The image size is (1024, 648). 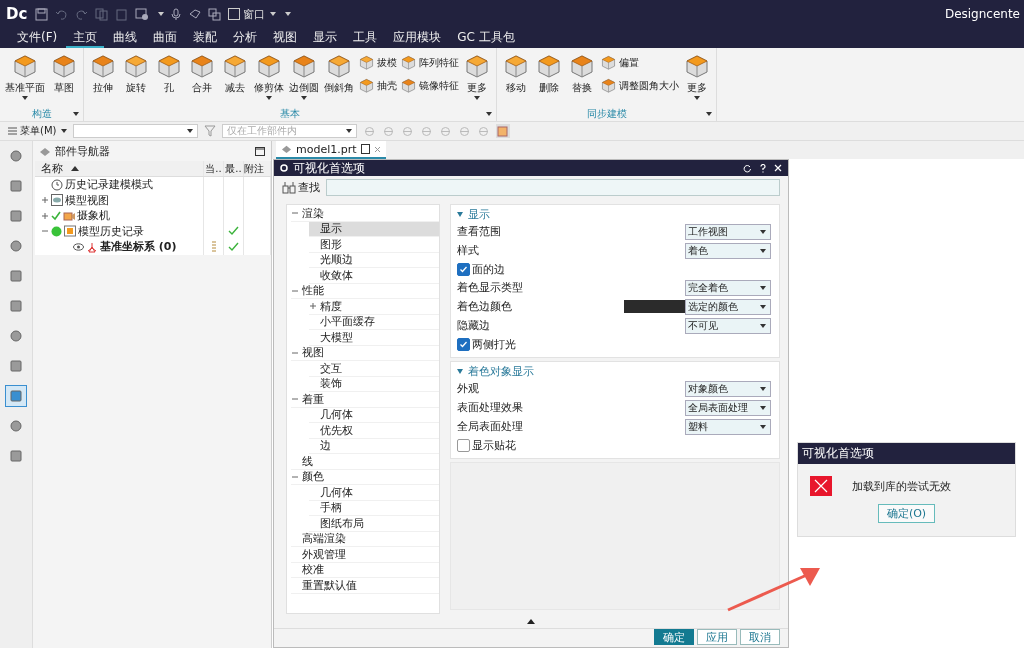 I want to click on tree-item: 收敛体, so click(x=374, y=276).